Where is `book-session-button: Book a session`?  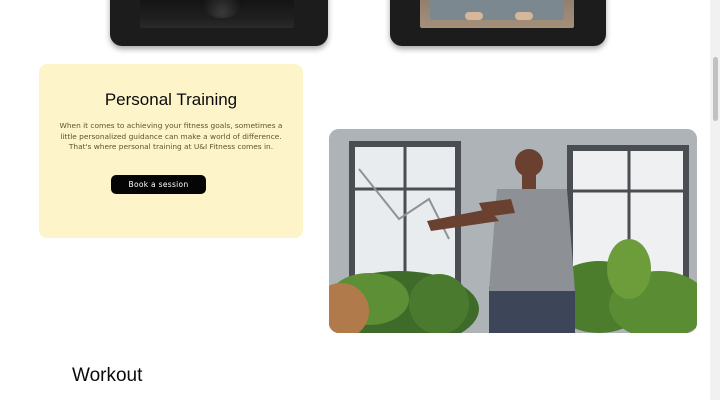 book-session-button: Book a session is located at coordinates (158, 184).